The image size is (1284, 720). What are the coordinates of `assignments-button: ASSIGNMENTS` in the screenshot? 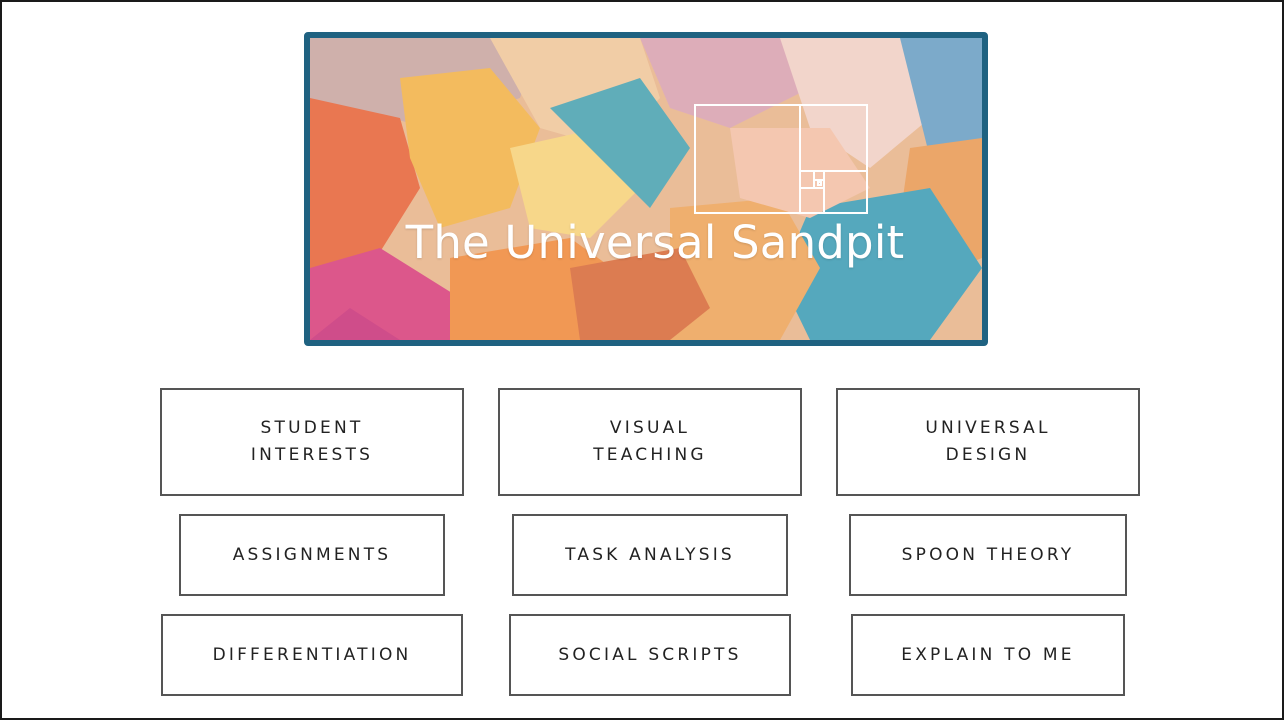 It's located at (312, 555).